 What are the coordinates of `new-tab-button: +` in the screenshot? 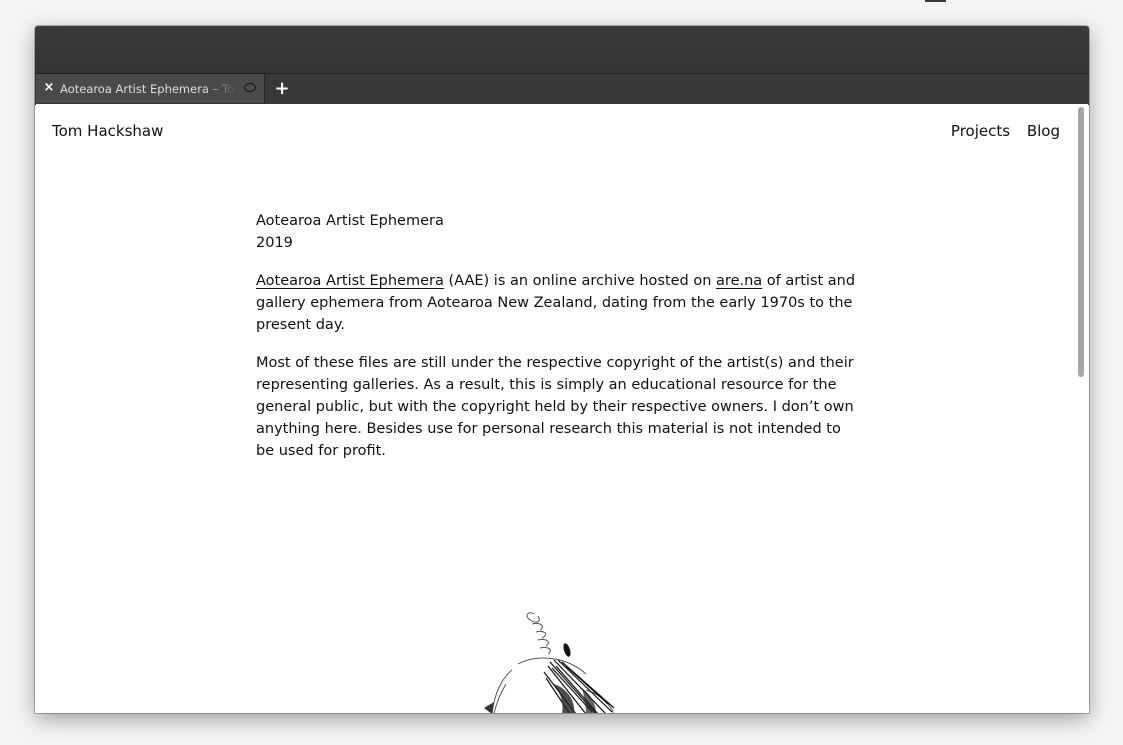 It's located at (282, 89).